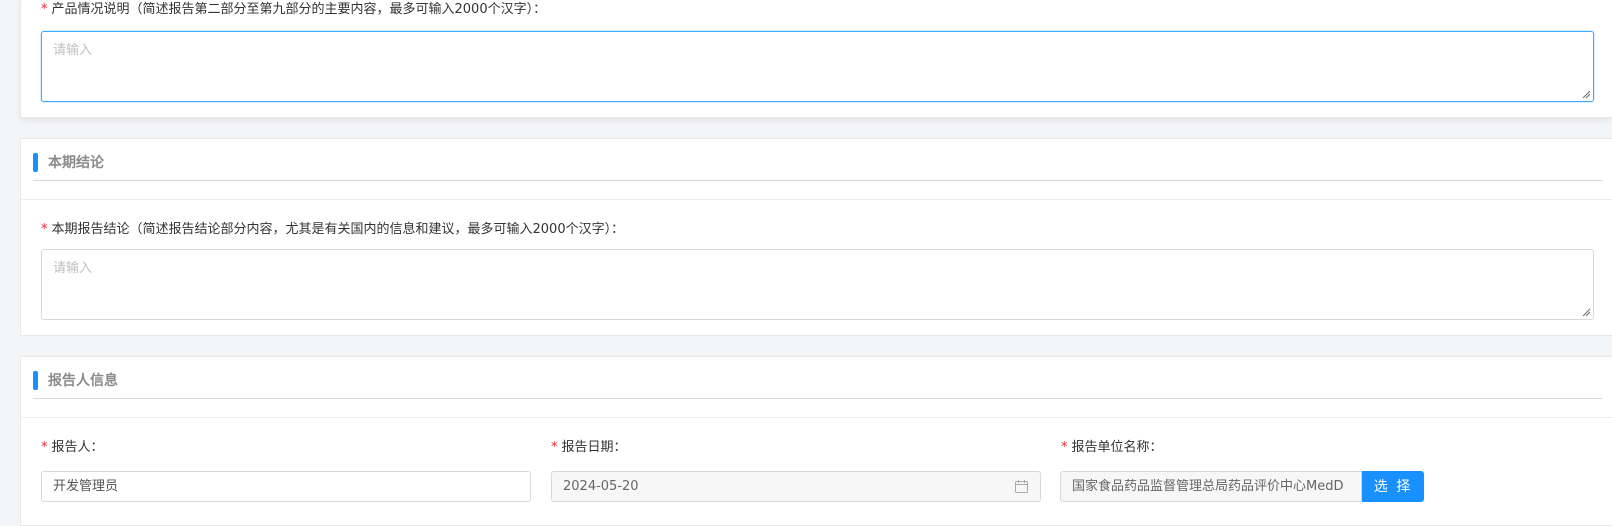 This screenshot has height=526, width=1612. I want to click on section-header: 报告人信息, so click(817, 378).